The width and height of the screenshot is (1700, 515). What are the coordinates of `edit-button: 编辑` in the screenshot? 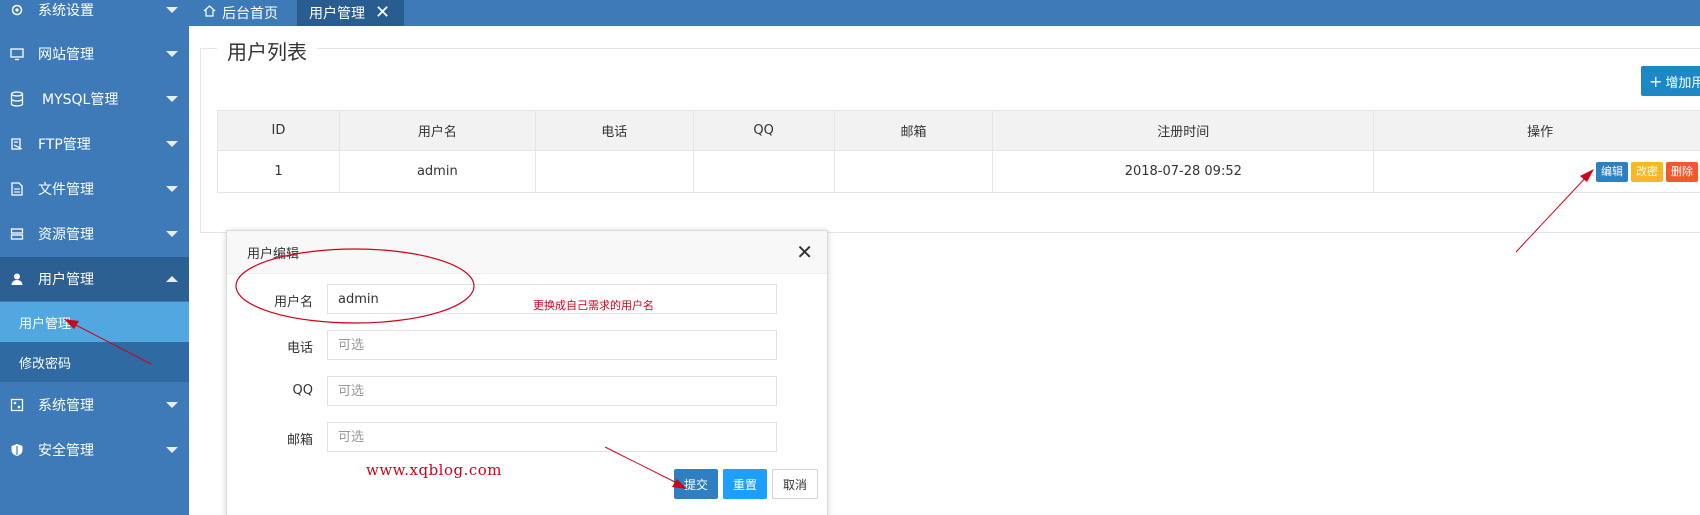 It's located at (1612, 171).